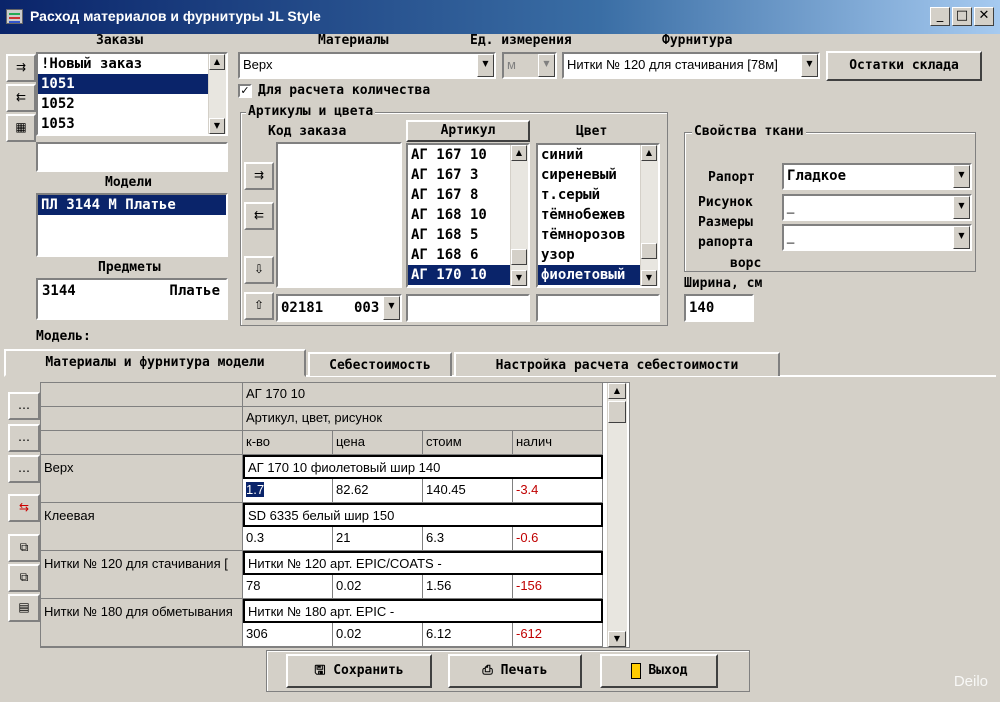  Describe the element at coordinates (132, 104) in the screenshot. I see `list-item: 1052` at that location.